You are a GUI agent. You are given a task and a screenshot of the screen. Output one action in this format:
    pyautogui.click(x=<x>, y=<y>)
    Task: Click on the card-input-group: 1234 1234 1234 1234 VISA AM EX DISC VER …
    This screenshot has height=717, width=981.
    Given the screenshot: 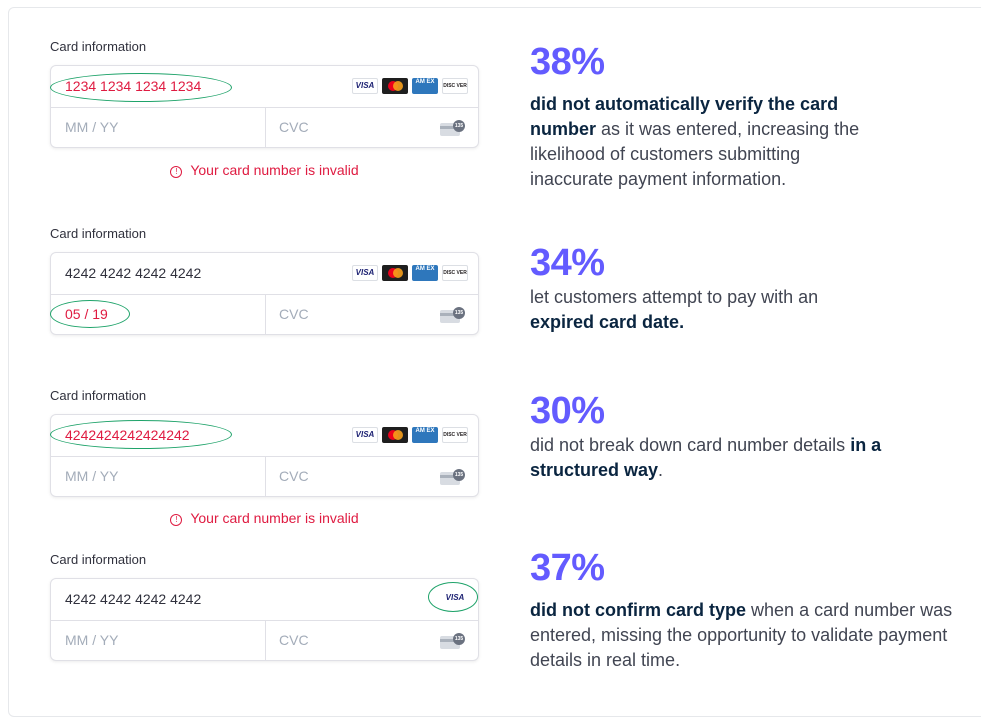 What is the action you would take?
    pyautogui.click(x=264, y=106)
    